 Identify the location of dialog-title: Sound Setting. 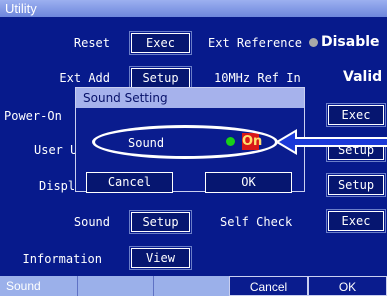
(190, 98).